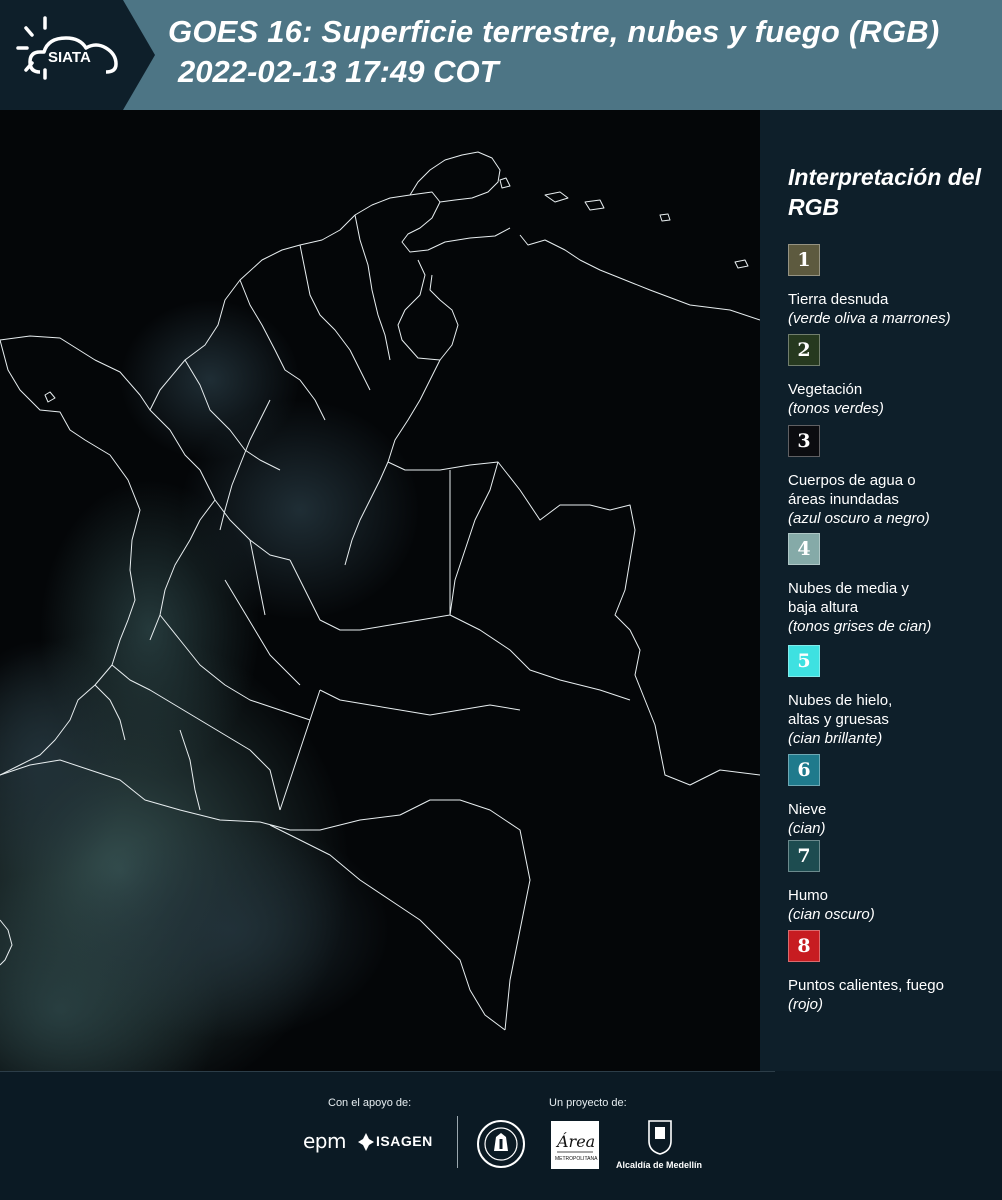 The image size is (1002, 1200). What do you see at coordinates (807, 809) in the screenshot?
I see `legend-label: Nieve` at bounding box center [807, 809].